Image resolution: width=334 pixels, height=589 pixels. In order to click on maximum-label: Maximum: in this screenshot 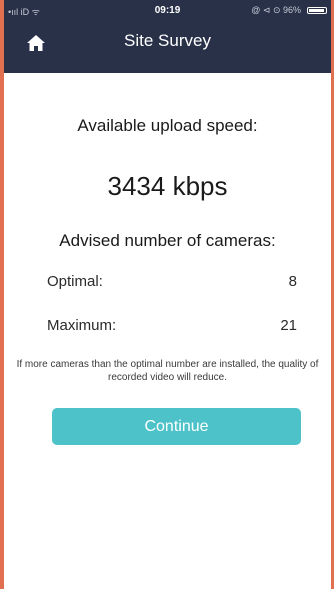, I will do `click(82, 325)`.